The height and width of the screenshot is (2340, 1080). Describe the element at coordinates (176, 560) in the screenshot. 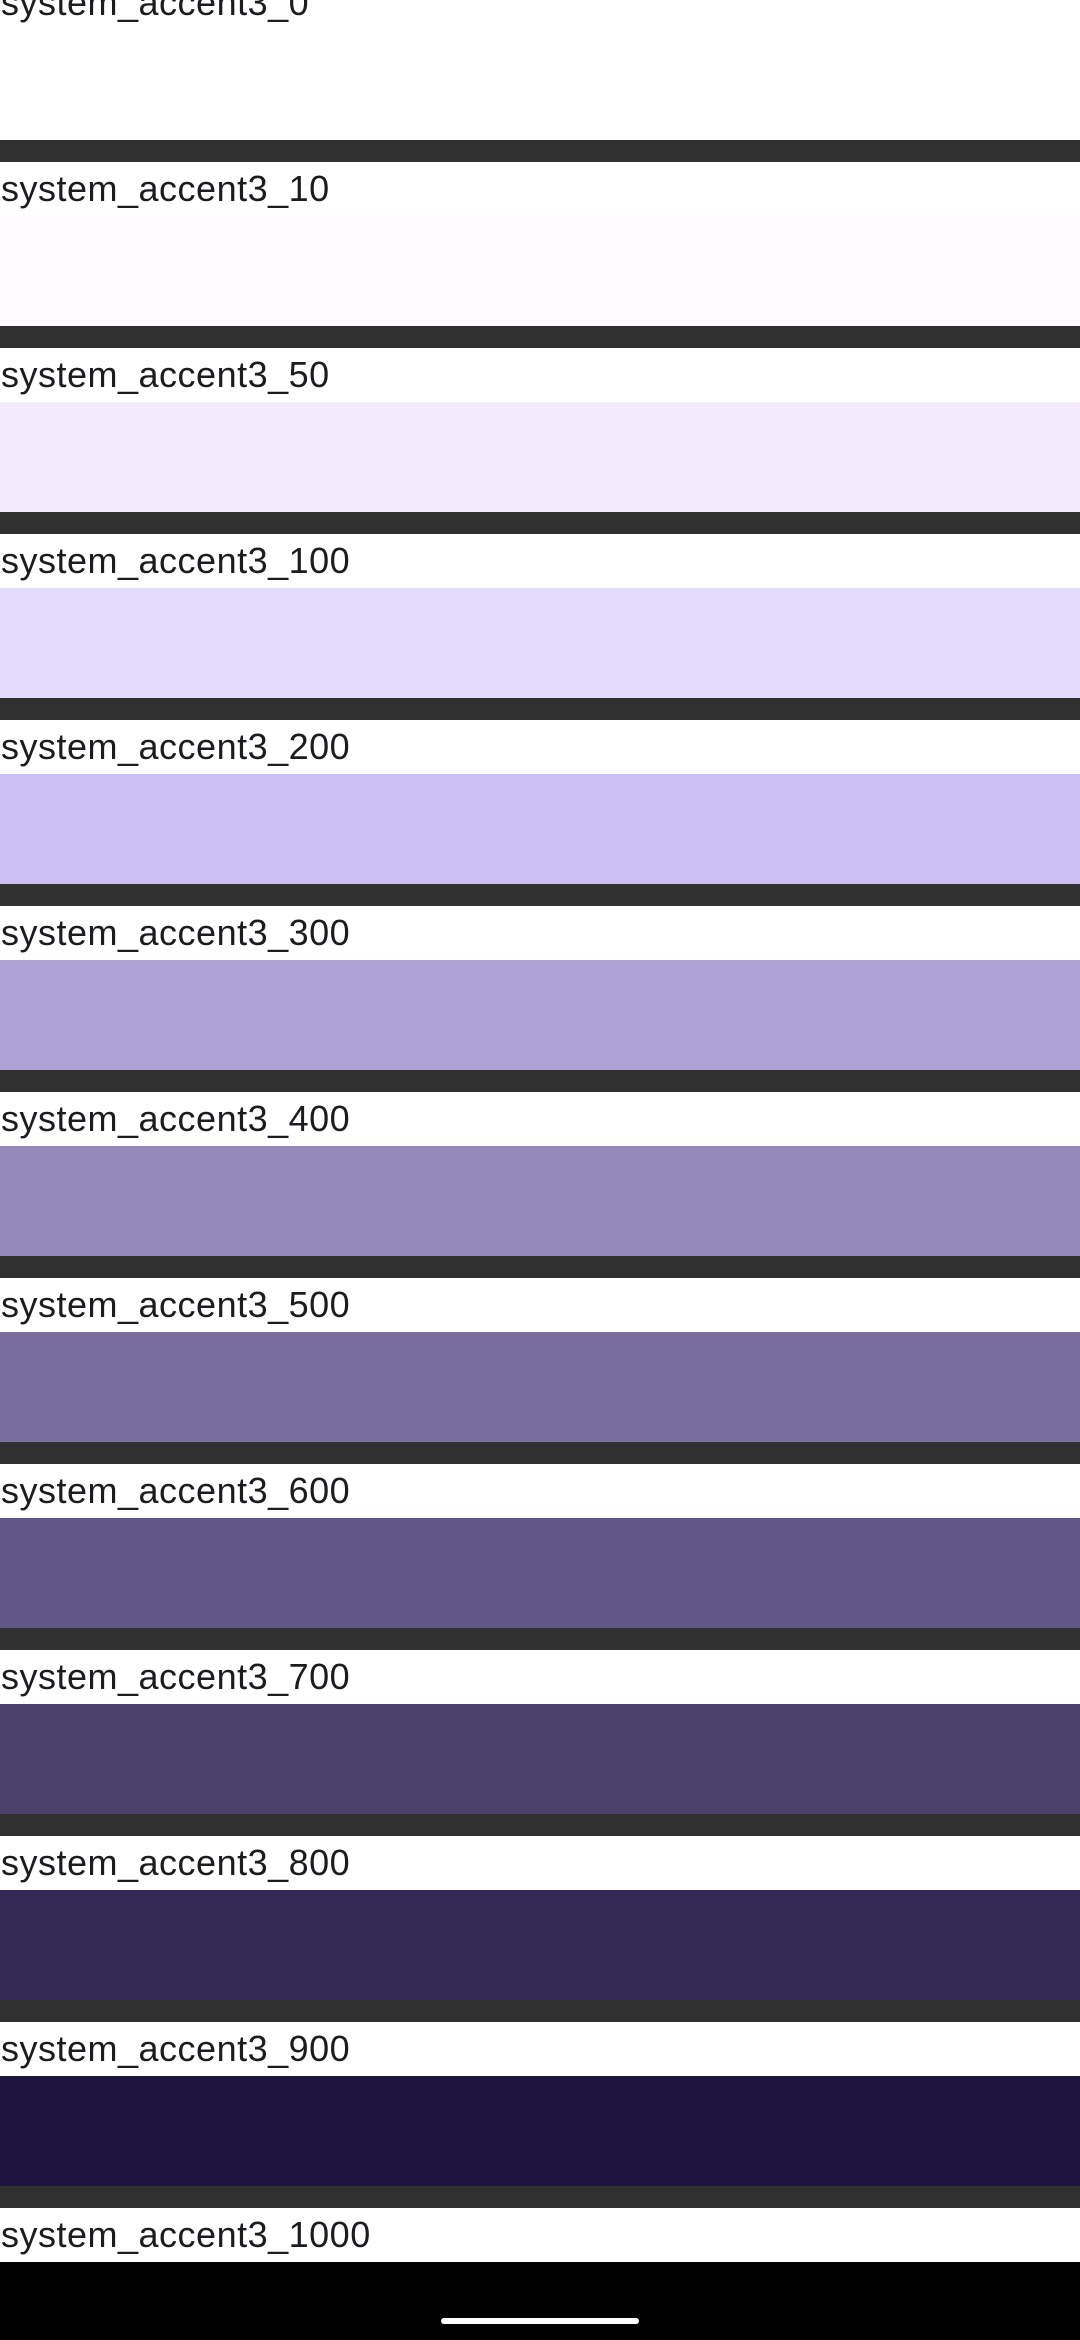

I see `color-name-label: system_accent3_100` at that location.